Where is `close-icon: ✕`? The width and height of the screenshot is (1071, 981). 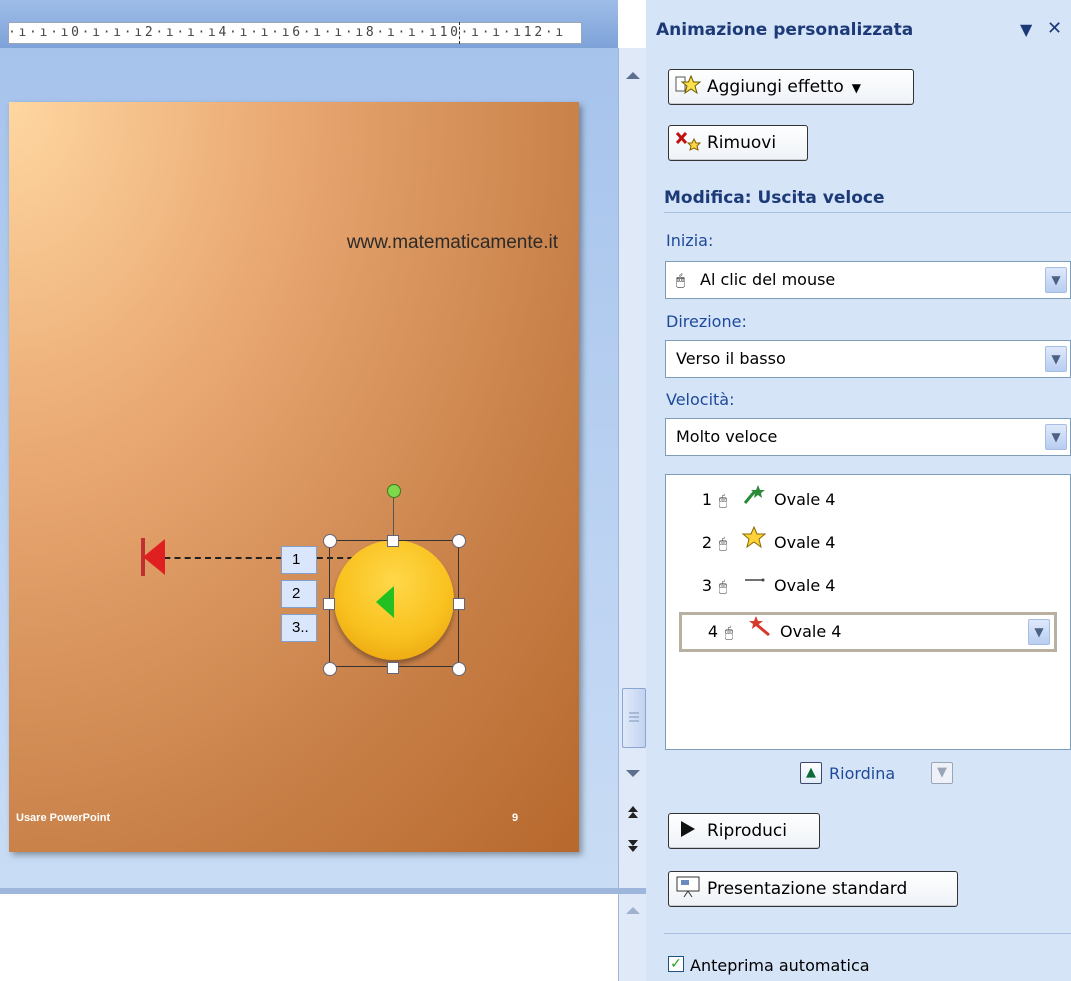 close-icon: ✕ is located at coordinates (1054, 28).